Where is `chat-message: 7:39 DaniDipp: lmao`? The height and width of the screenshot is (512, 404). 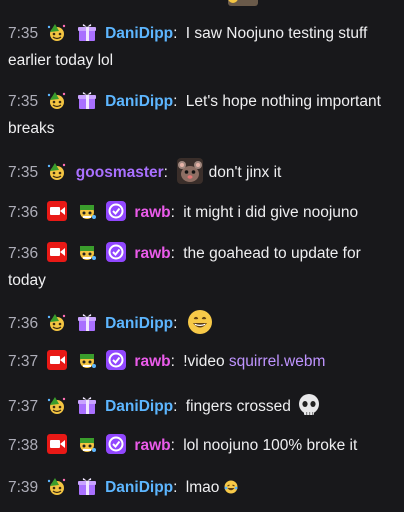
chat-message: 7:39 DaniDipp: lmao is located at coordinates (202, 487).